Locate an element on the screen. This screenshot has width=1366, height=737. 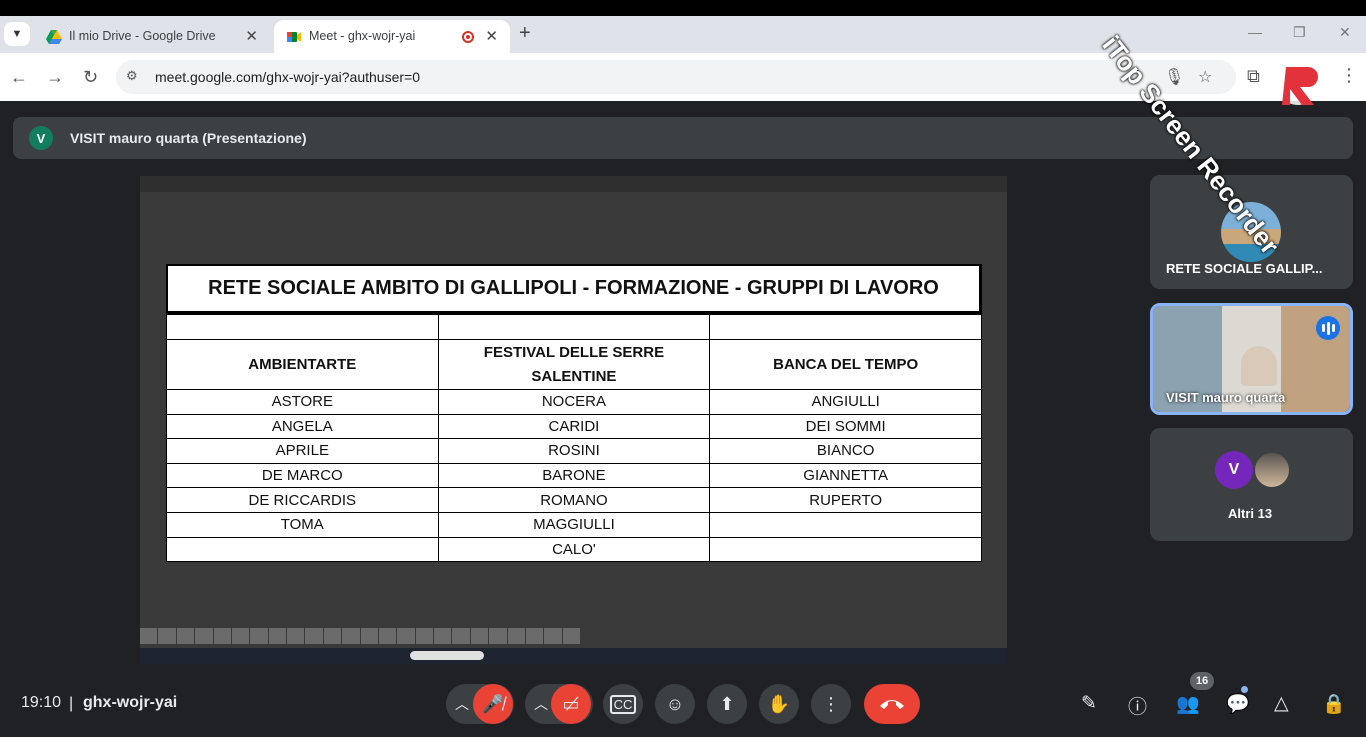
activities-icon: △ is located at coordinates (1281, 703).